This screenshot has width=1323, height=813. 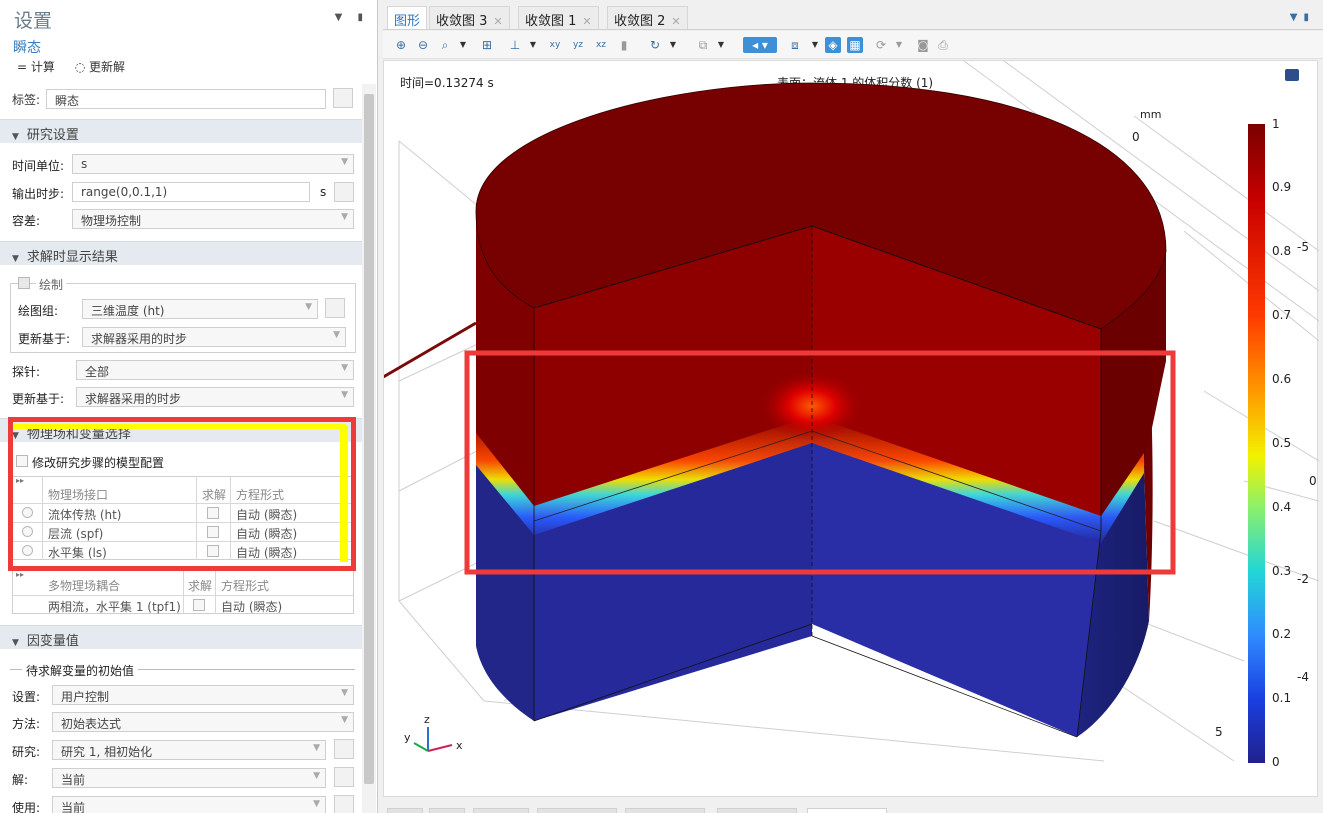 I want to click on scene-light-icon: ◂ ▾, so click(x=760, y=45).